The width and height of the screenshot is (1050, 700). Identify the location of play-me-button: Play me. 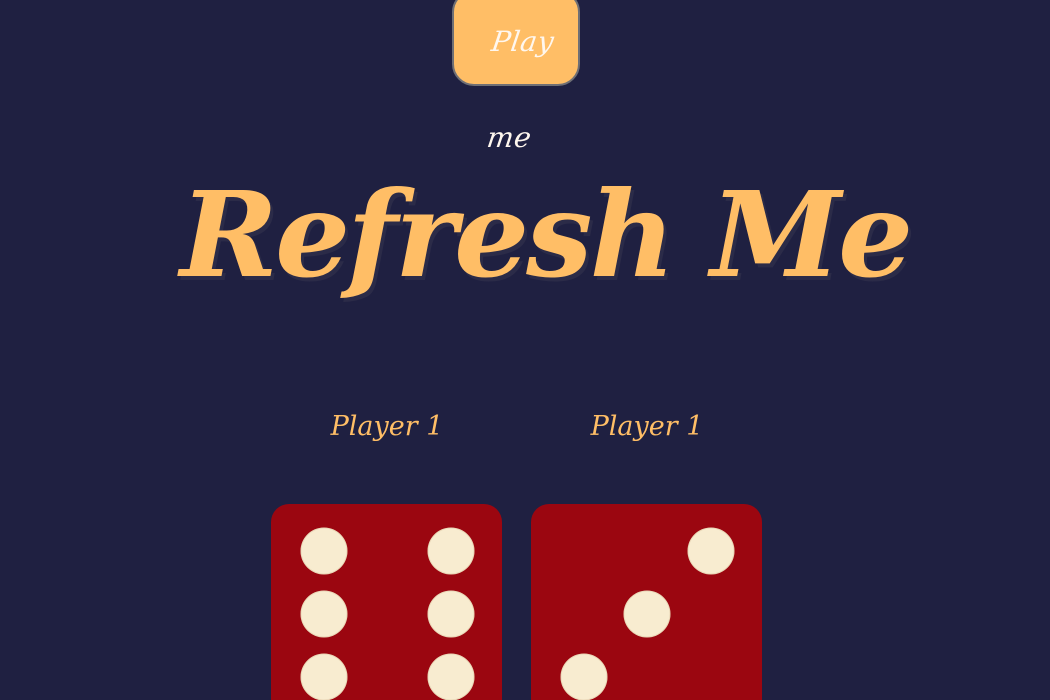
(516, 77).